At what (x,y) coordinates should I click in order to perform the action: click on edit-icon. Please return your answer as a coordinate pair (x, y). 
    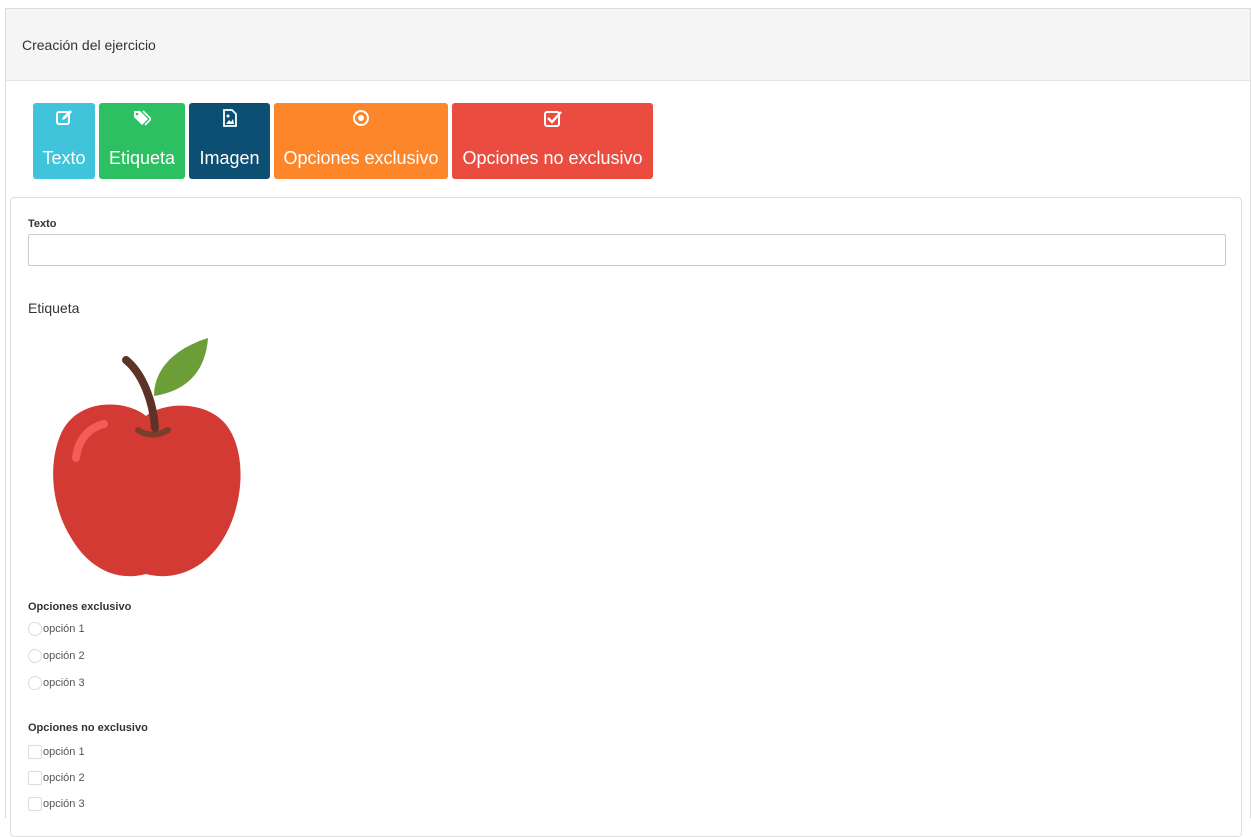
    Looking at the image, I should click on (64, 117).